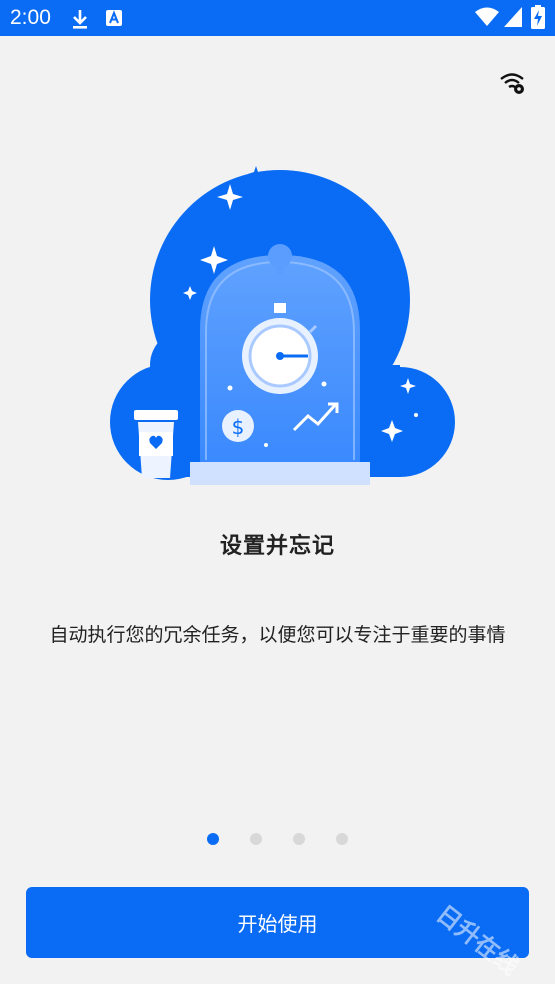  Describe the element at coordinates (277, 18) in the screenshot. I see `status-bar: 2:00` at that location.